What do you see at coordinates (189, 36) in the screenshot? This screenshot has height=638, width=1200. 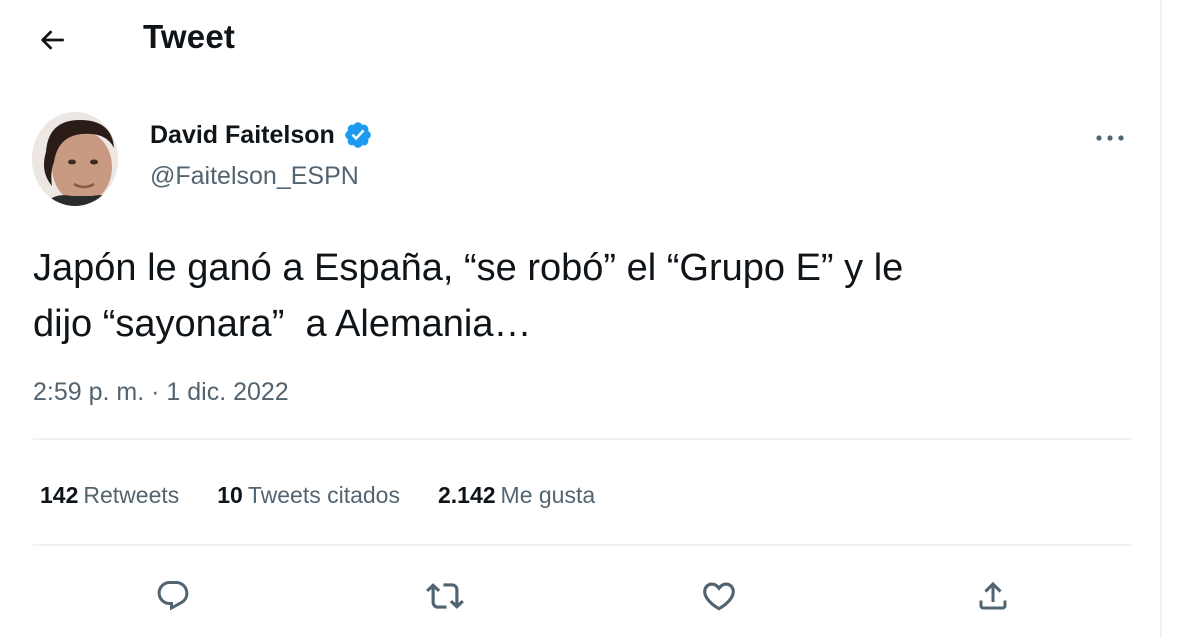 I see `page-title: Tweet` at bounding box center [189, 36].